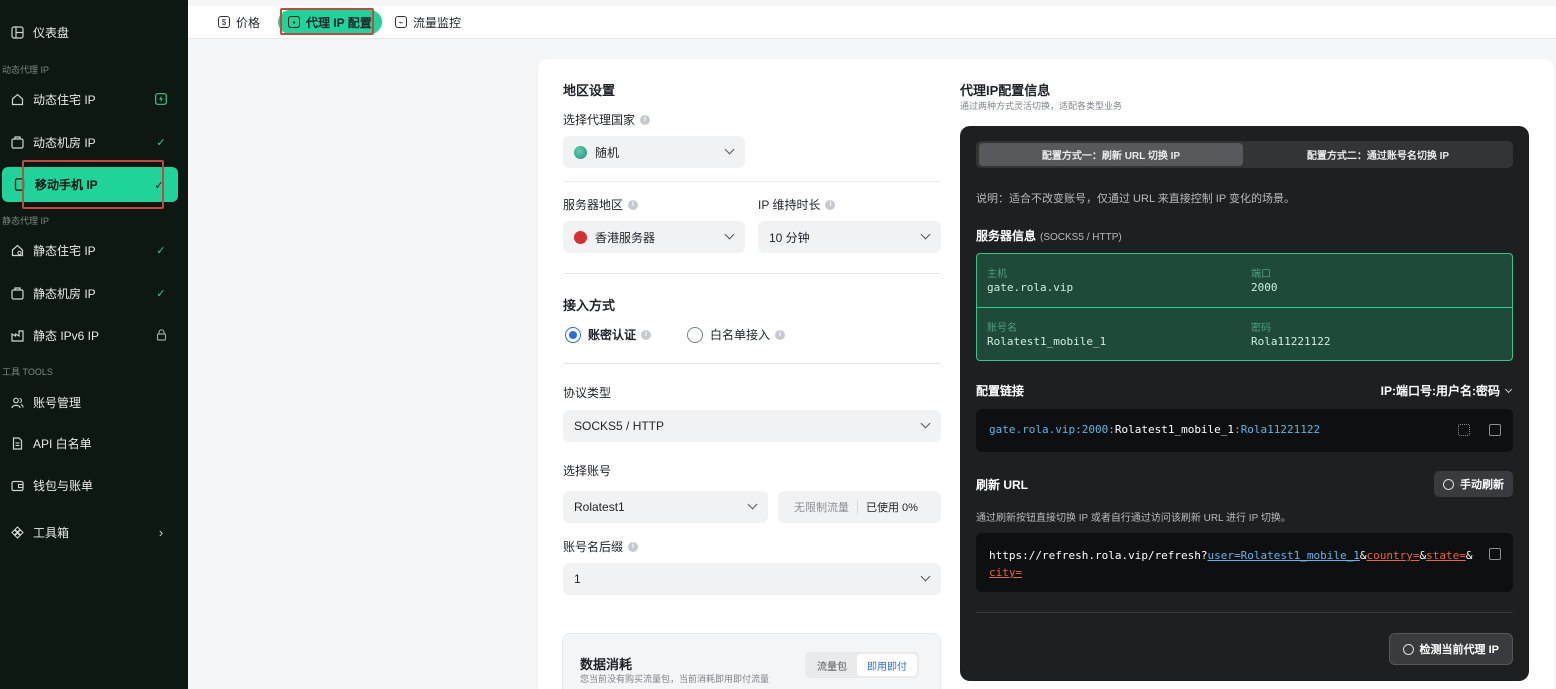 The height and width of the screenshot is (689, 1556). What do you see at coordinates (654, 237) in the screenshot?
I see `server-select: 香港服务器` at bounding box center [654, 237].